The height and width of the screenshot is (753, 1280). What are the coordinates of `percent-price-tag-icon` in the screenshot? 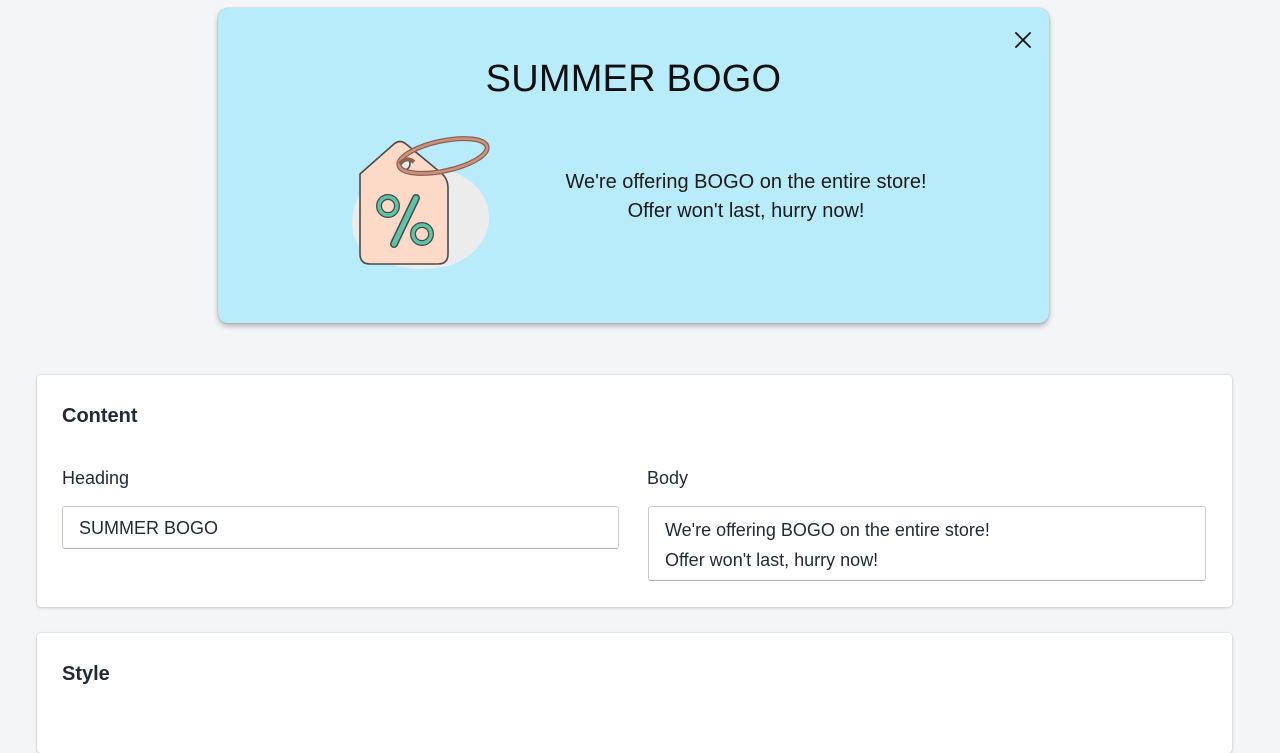 It's located at (421, 202).